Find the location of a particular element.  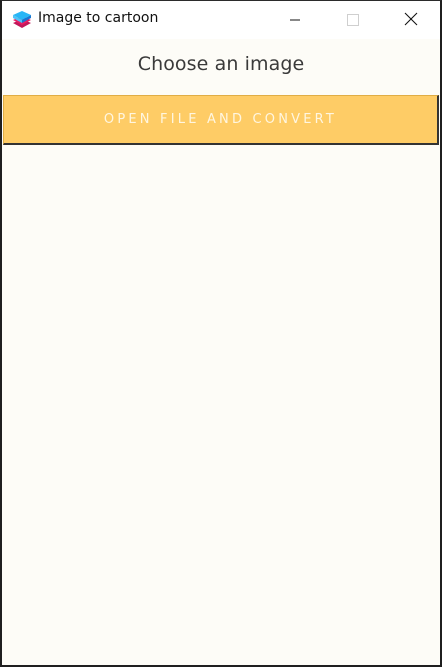

page-heading: Choose an image is located at coordinates (221, 64).